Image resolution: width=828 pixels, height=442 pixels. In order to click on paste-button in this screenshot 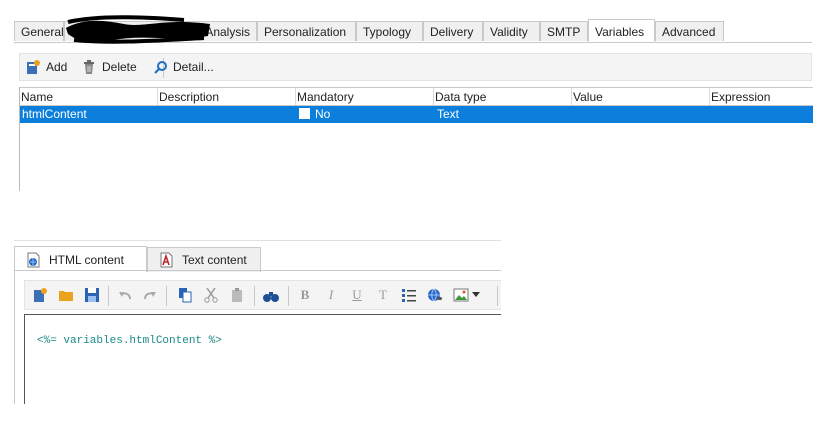, I will do `click(237, 295)`.